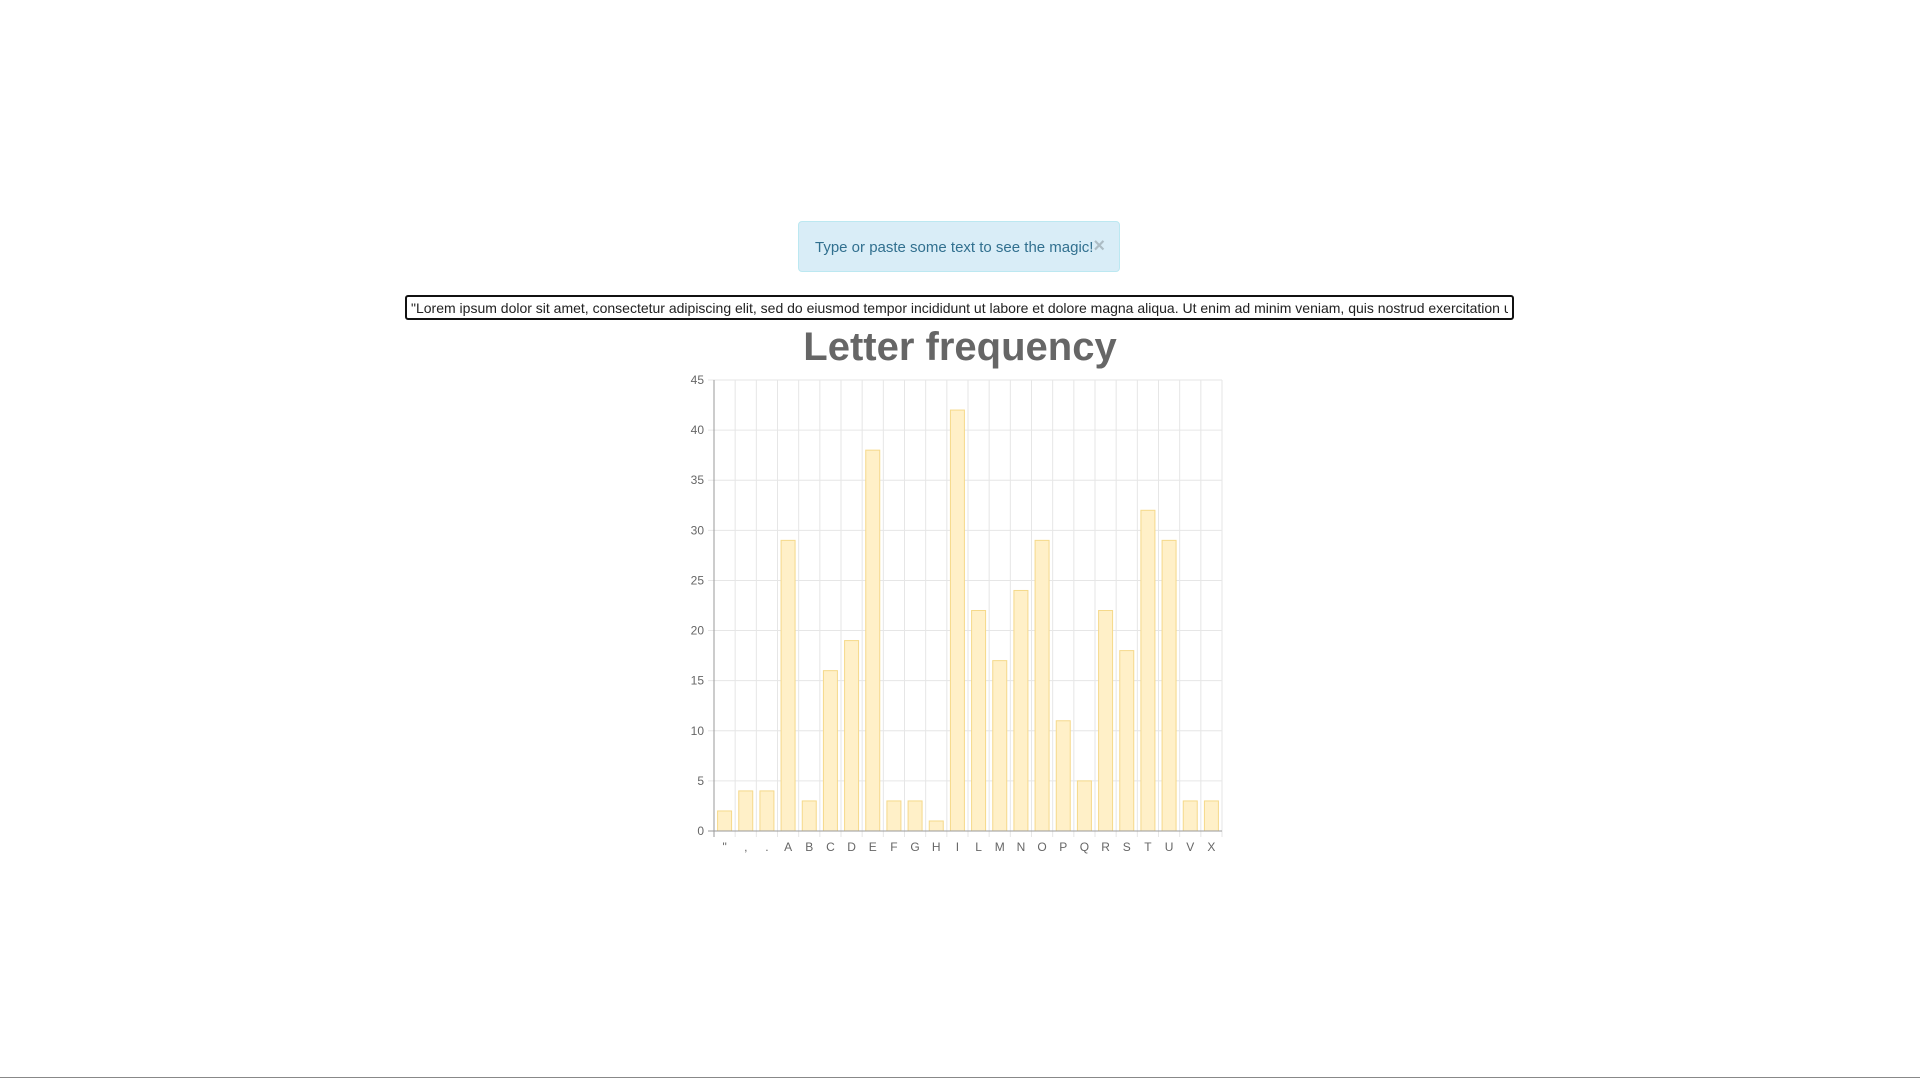  Describe the element at coordinates (936, 826) in the screenshot. I see `bar-H` at that location.